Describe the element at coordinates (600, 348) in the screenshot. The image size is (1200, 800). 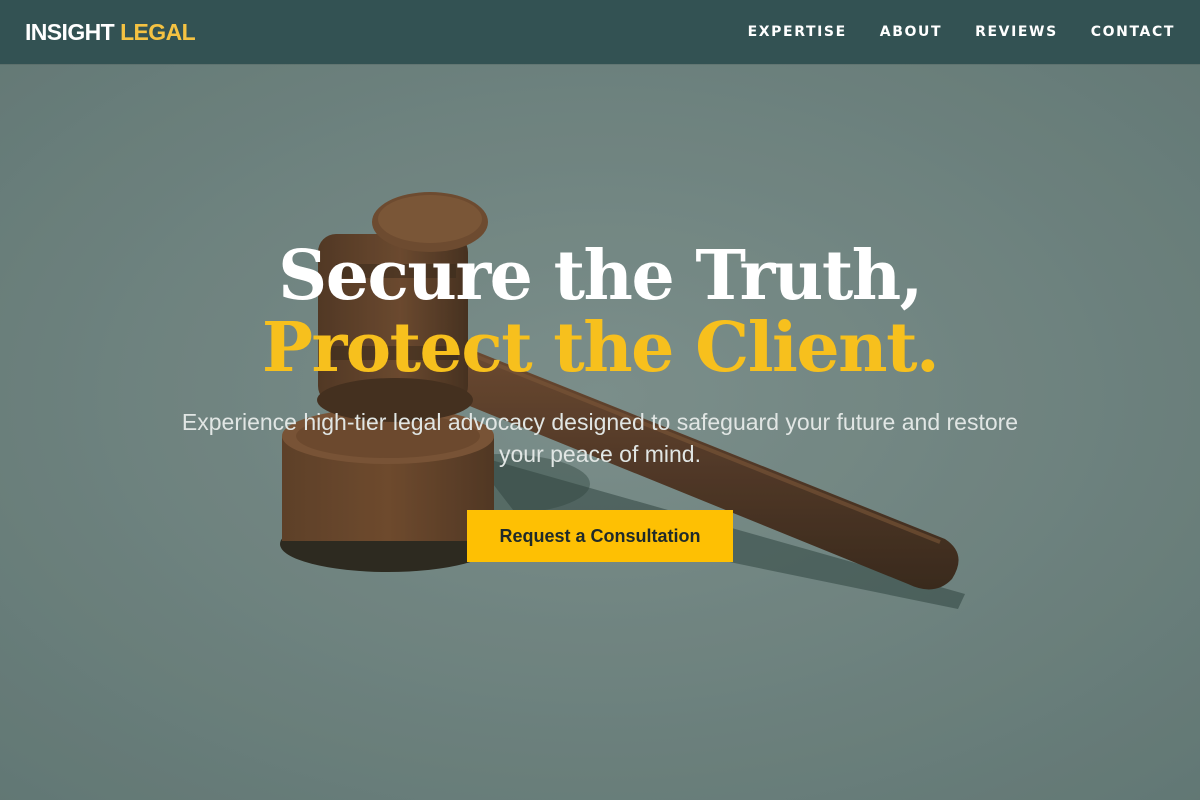
I see `hero-headline-line2: Protect the Client.` at that location.